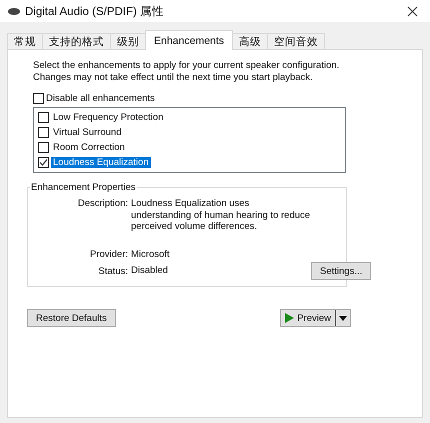 The width and height of the screenshot is (430, 423). I want to click on check-icon, so click(43, 162).